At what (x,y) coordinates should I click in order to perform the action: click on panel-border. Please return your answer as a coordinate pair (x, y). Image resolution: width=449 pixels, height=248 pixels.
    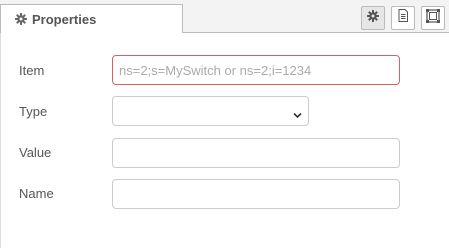
    Looking at the image, I should click on (0, 140).